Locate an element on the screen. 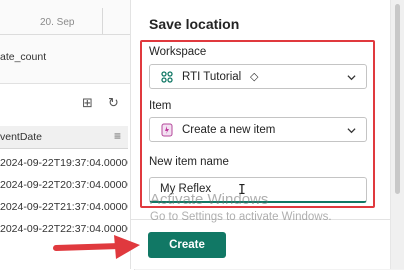 This screenshot has width=404, height=270. premium-diamond-icon: ◇ is located at coordinates (254, 77).